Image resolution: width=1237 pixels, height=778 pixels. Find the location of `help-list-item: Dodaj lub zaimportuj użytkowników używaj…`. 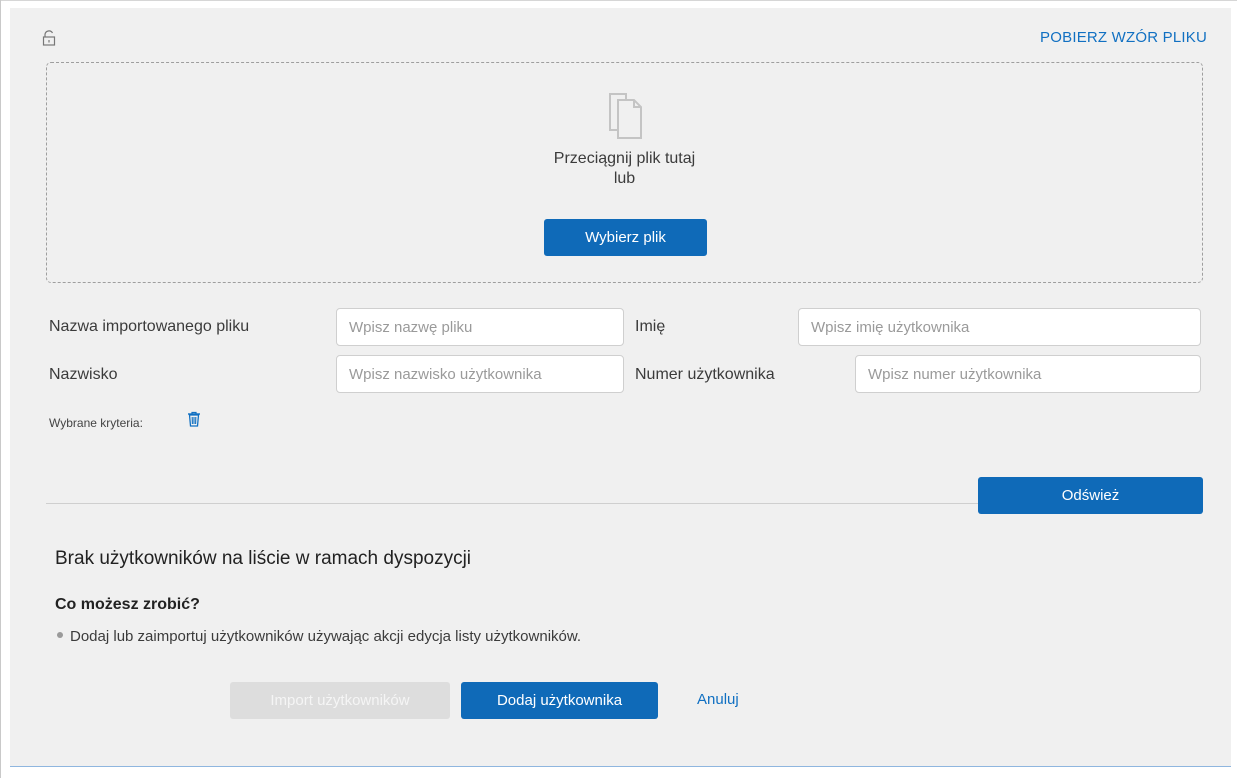

help-list-item: Dodaj lub zaimportuj użytkowników używaj… is located at coordinates (319, 636).